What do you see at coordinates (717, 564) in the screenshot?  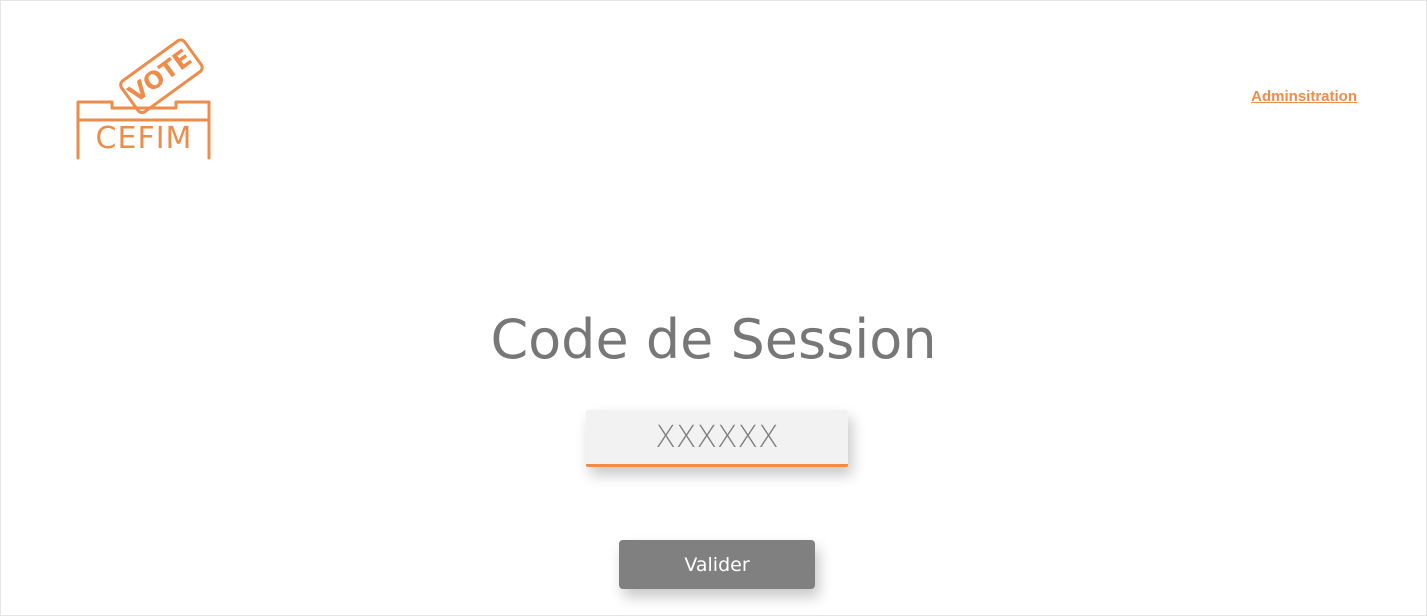 I see `submit-button: Valider` at bounding box center [717, 564].